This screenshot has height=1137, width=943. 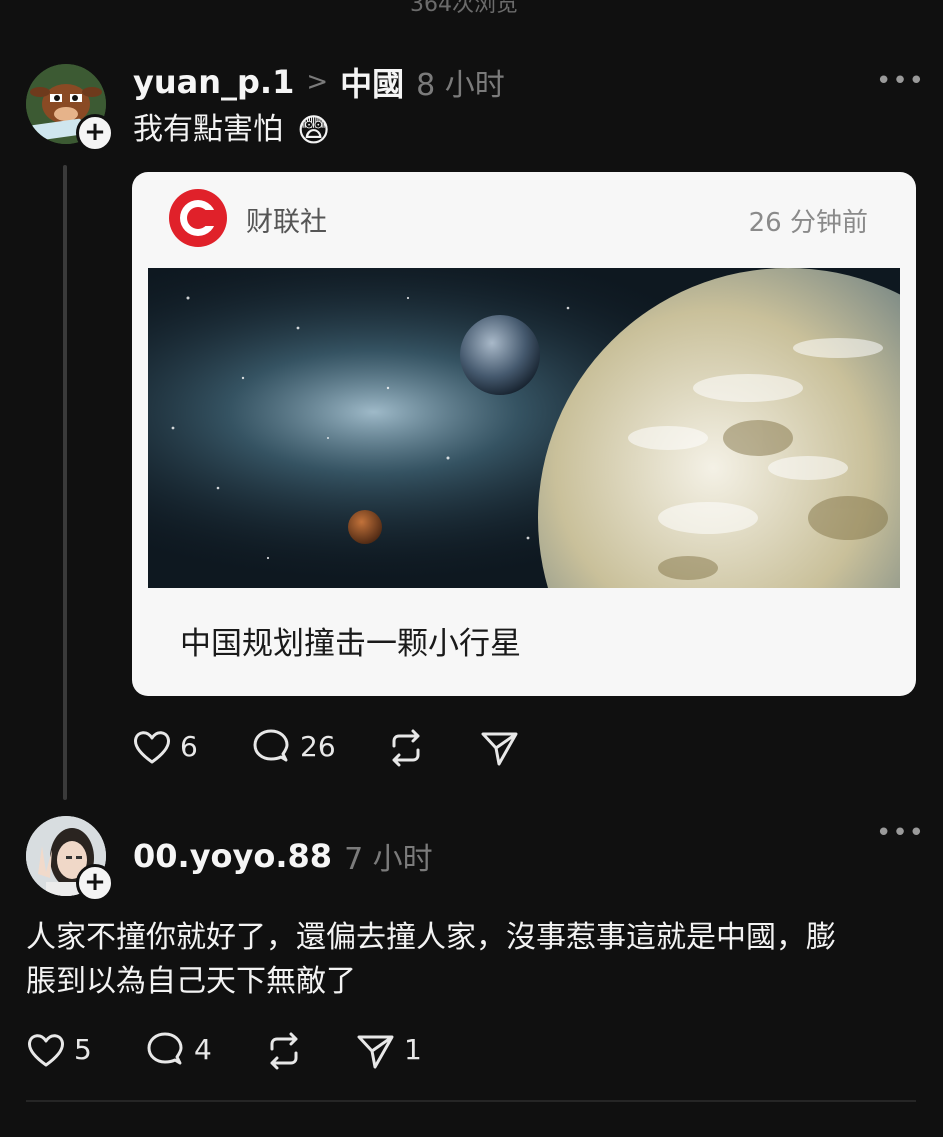 I want to click on reply-count: 26, so click(x=318, y=746).